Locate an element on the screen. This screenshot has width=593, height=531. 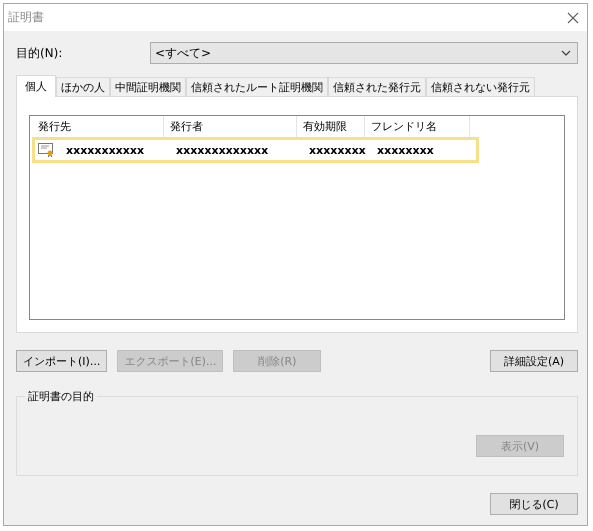
certificate-row: xxxxxxxxxxx xxxxxxxxxxxxx xxxxxxxx xxxxxxxx is located at coordinates (255, 150).